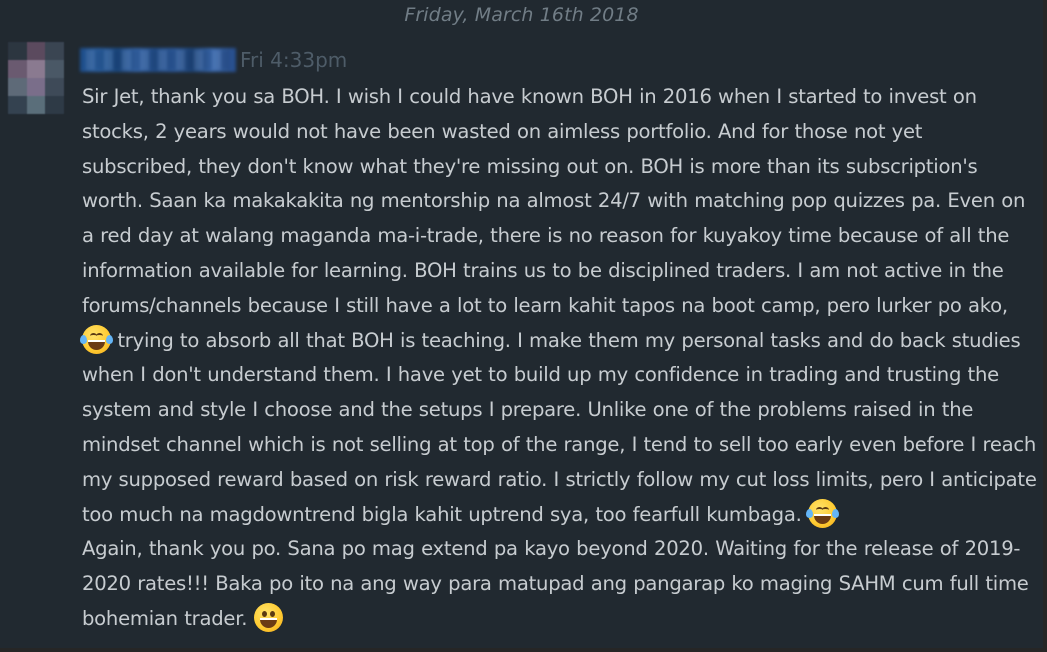 This screenshot has height=652, width=1047. I want to click on username-redacted, so click(158, 60).